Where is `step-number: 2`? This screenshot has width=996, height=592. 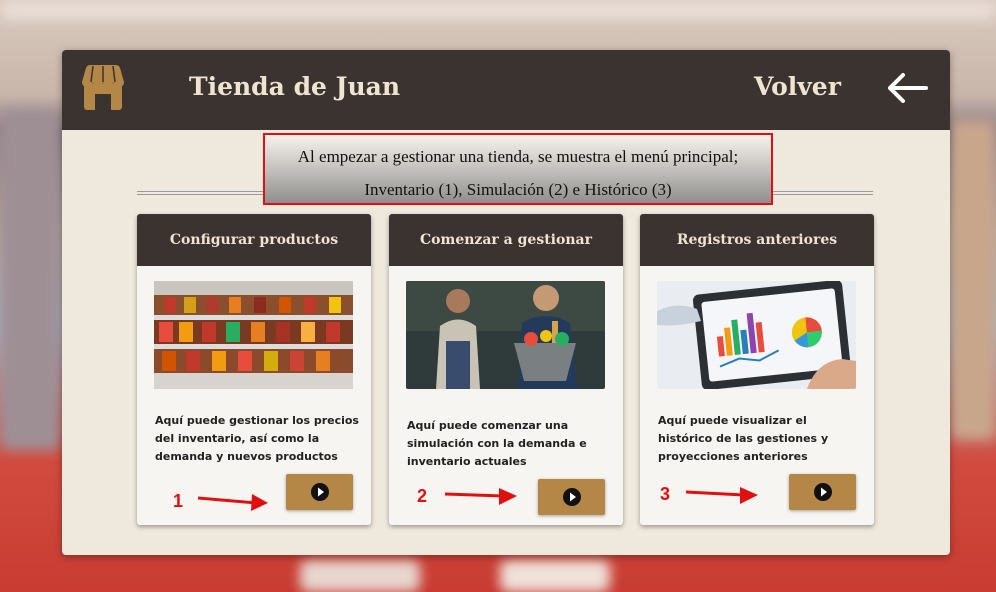 step-number: 2 is located at coordinates (422, 496).